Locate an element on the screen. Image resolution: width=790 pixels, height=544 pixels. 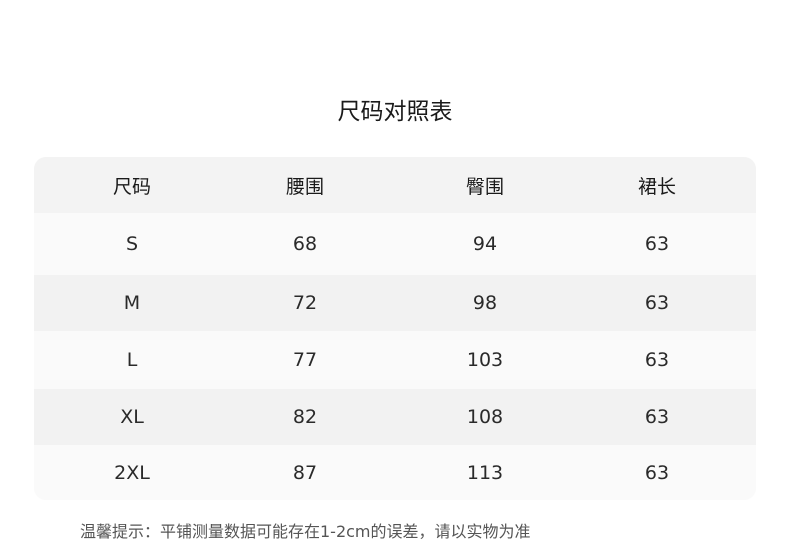
table-row: M 72 98 63 is located at coordinates (395, 303).